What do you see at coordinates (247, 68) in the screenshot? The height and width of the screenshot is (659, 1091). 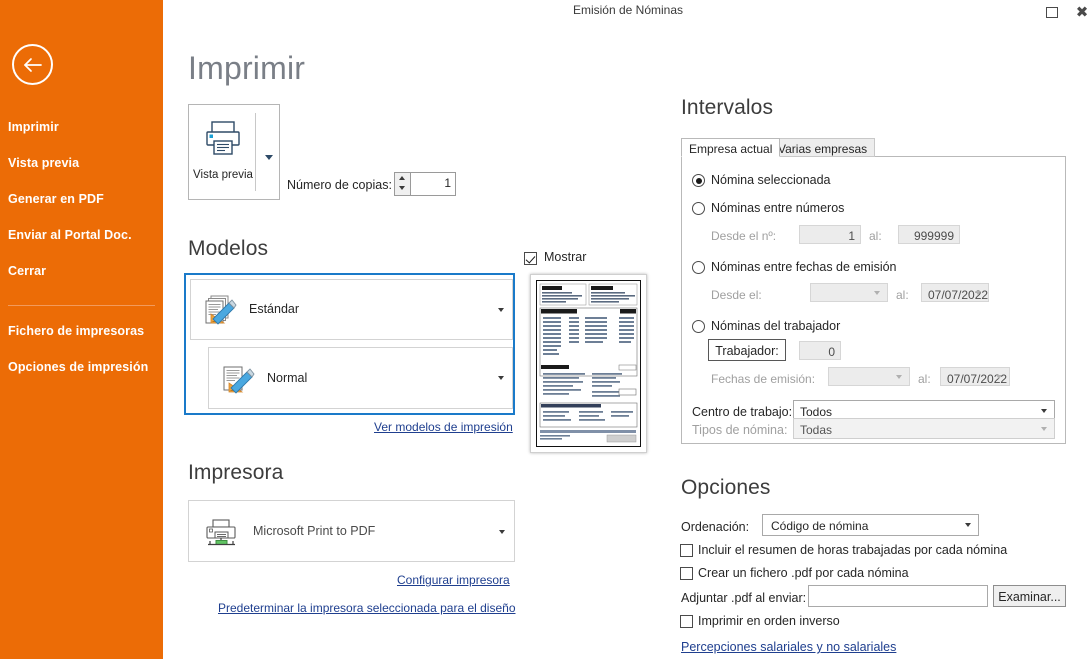 I see `page-title: Imprimir` at bounding box center [247, 68].